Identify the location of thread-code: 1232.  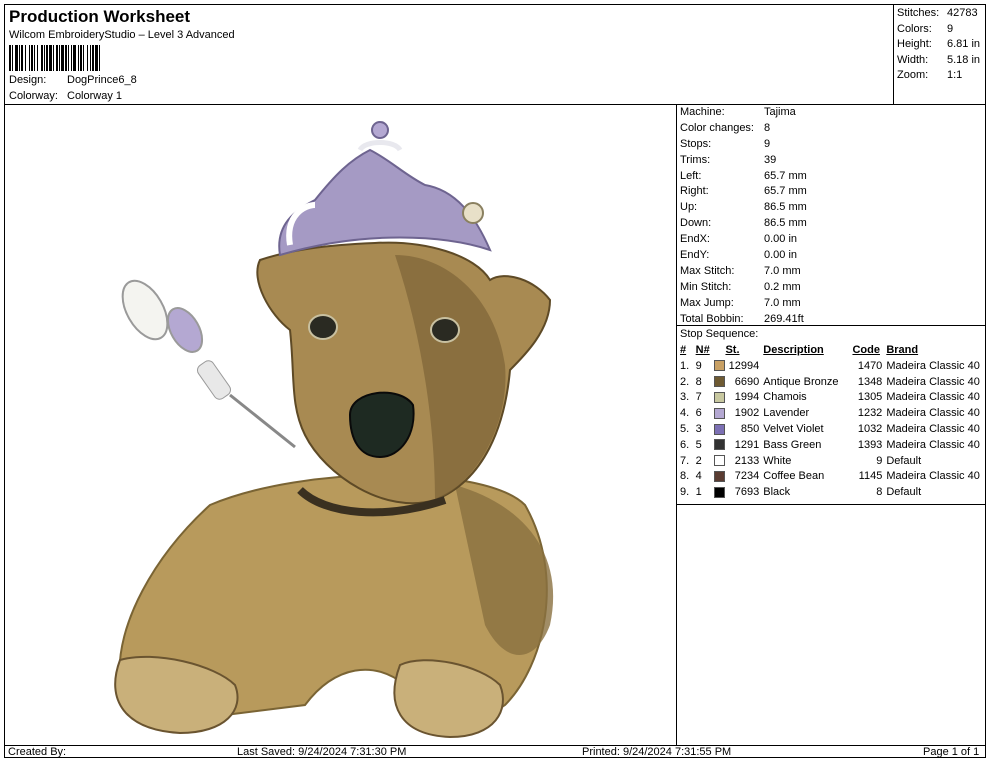
(870, 413).